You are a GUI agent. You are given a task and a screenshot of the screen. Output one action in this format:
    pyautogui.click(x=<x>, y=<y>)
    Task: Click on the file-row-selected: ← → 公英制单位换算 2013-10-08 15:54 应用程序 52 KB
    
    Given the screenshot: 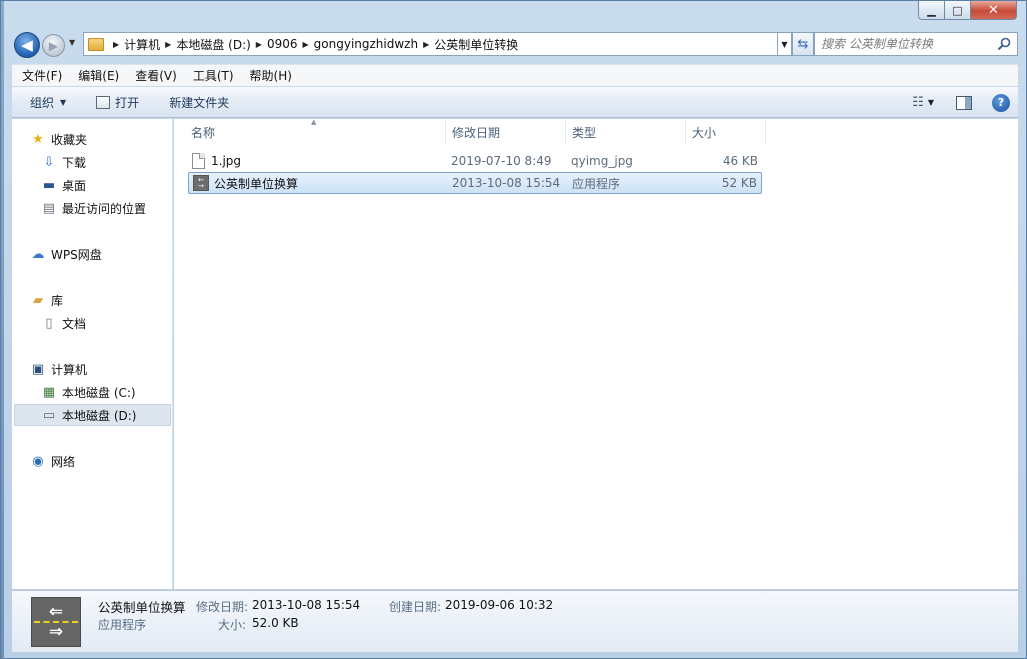 What is the action you would take?
    pyautogui.click(x=475, y=183)
    